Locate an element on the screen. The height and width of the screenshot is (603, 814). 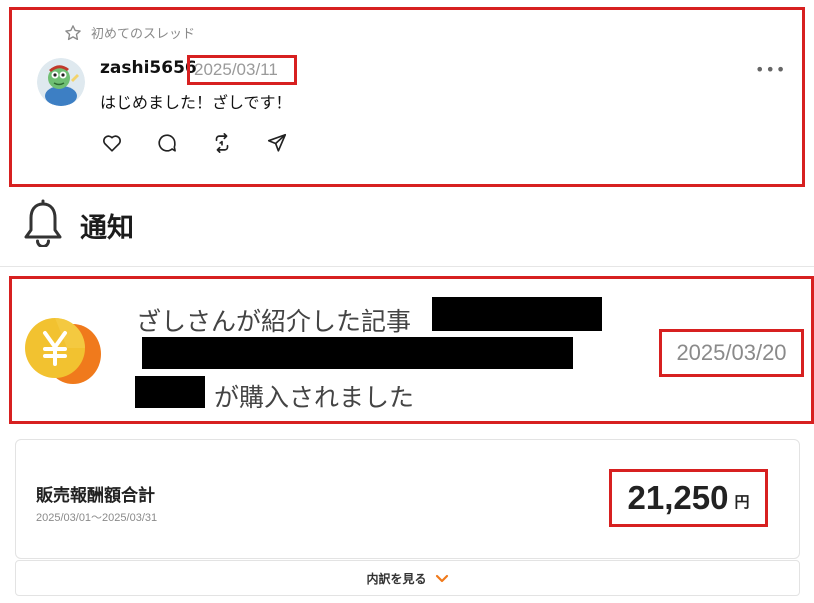
view-breakdown-button: 内訳を見る is located at coordinates (407, 578).